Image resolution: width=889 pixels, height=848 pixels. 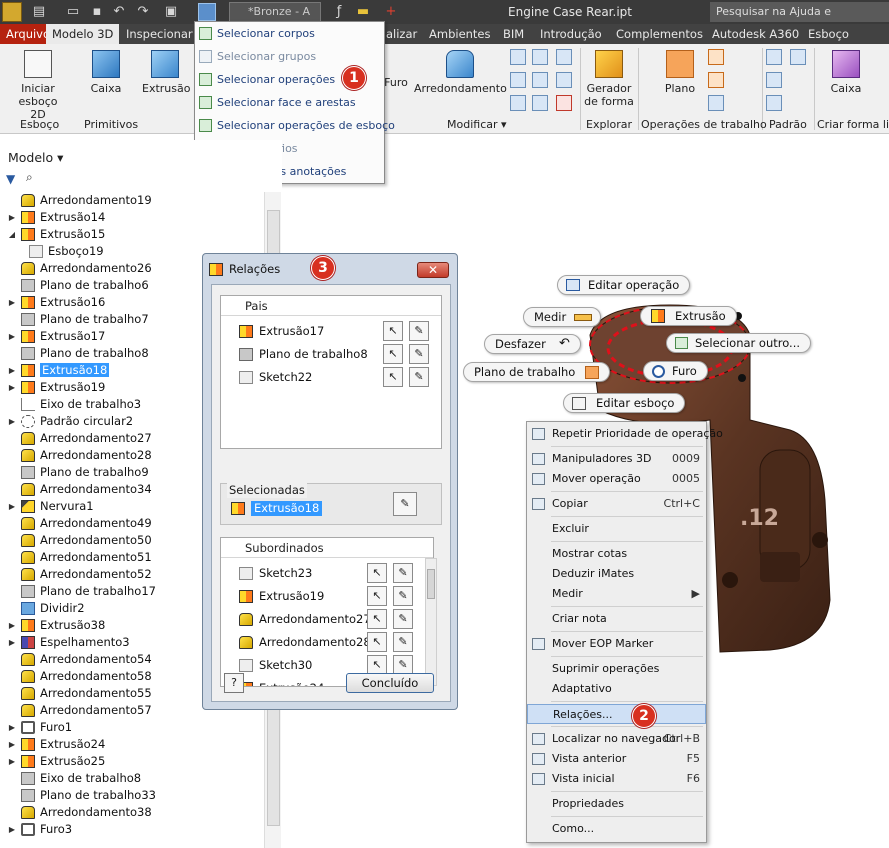 I want to click on tab-getting-started: Introdução, so click(x=571, y=34).